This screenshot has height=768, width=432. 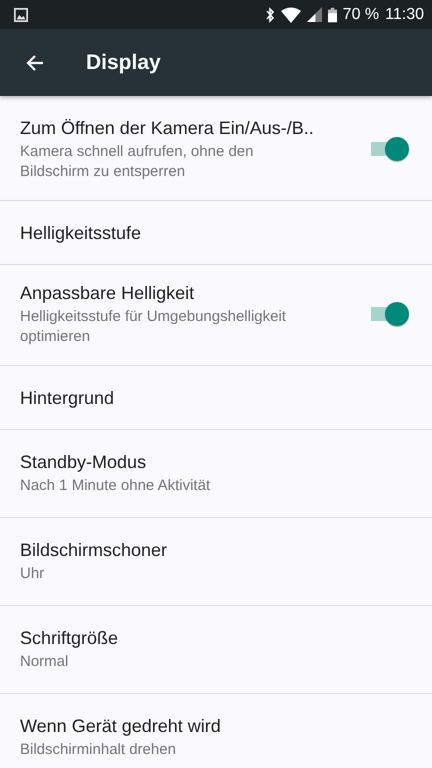 What do you see at coordinates (21, 15) in the screenshot?
I see `image-icon` at bounding box center [21, 15].